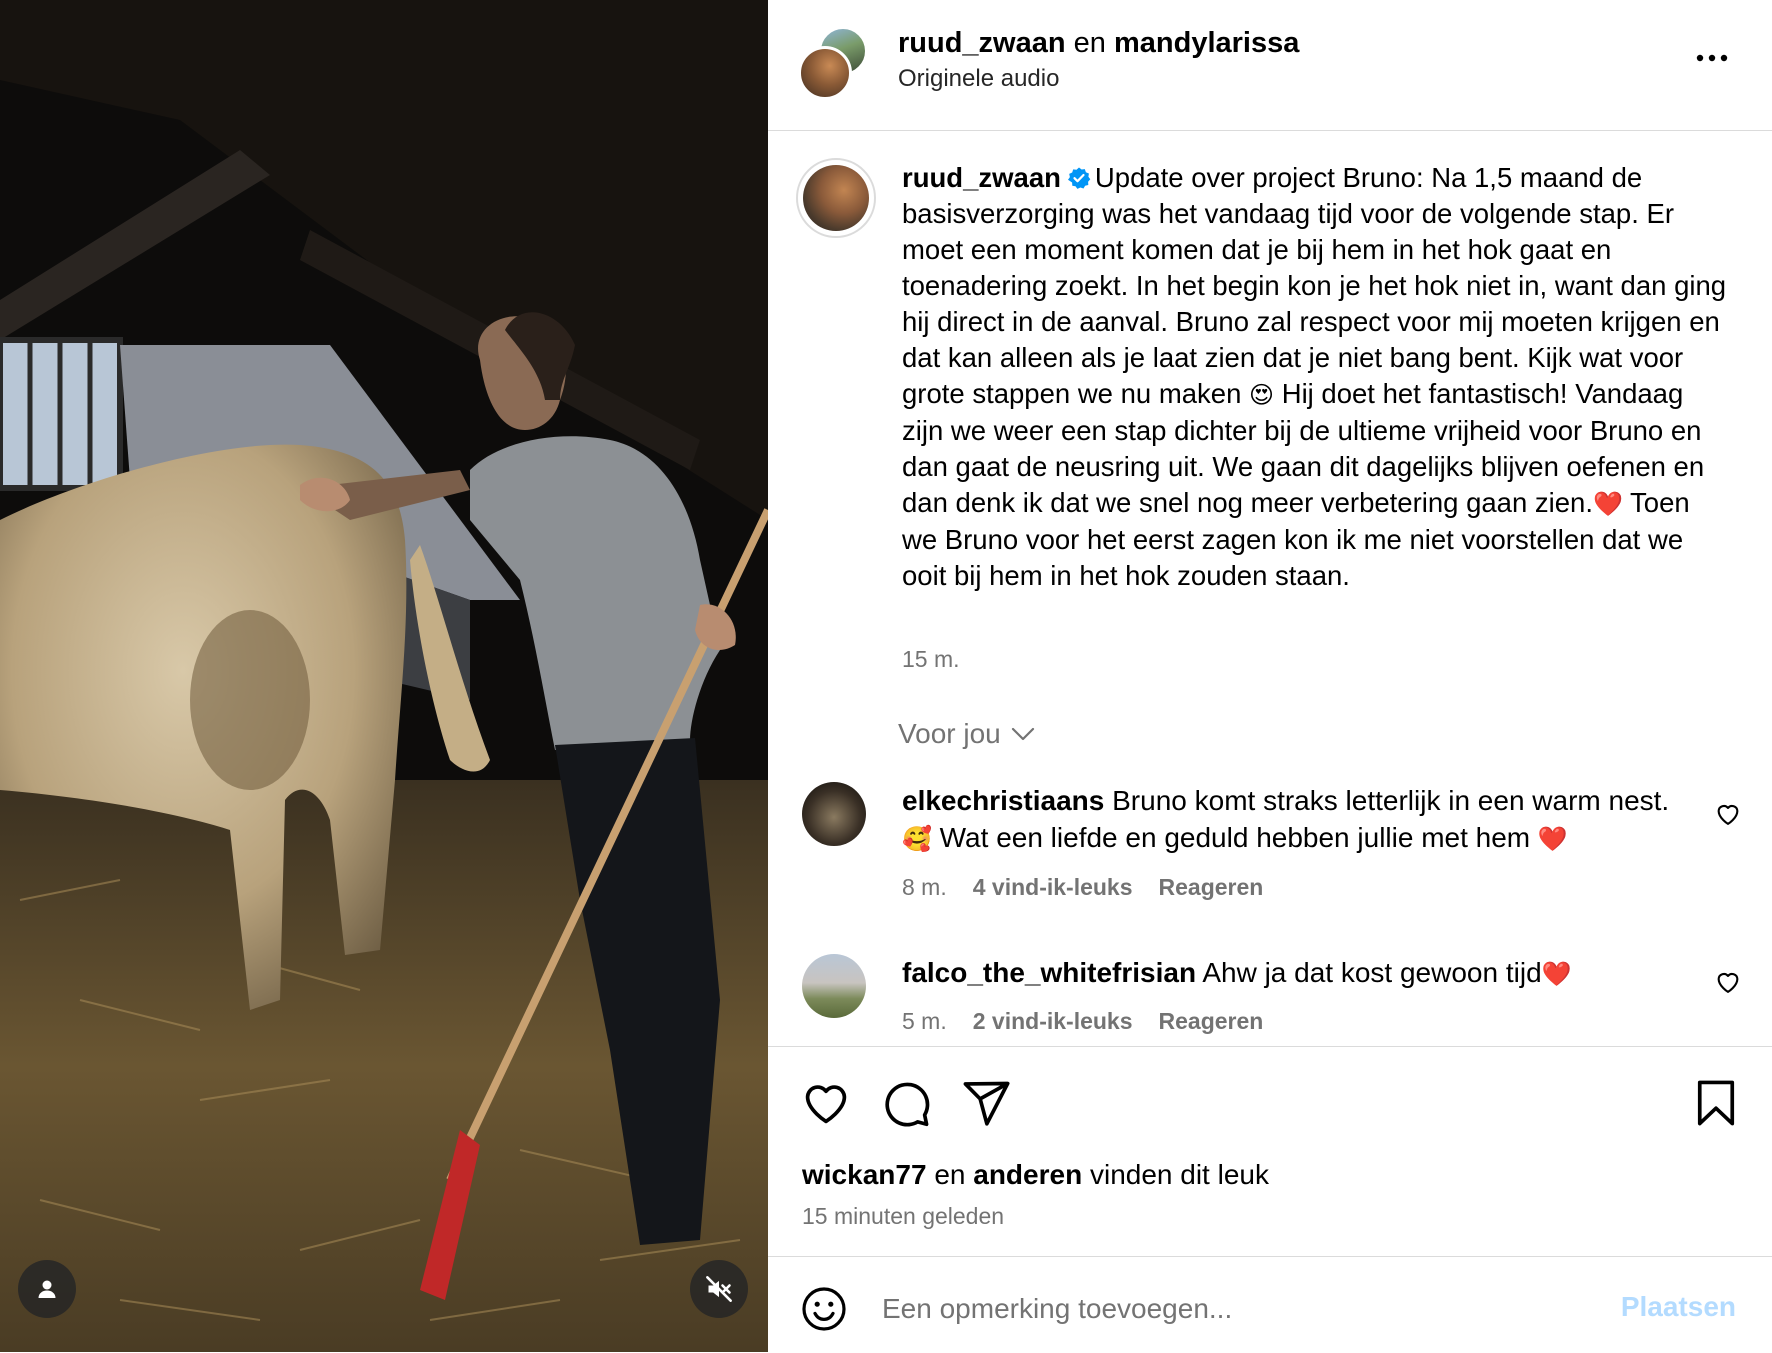  I want to click on emoji-icon, so click(824, 1309).